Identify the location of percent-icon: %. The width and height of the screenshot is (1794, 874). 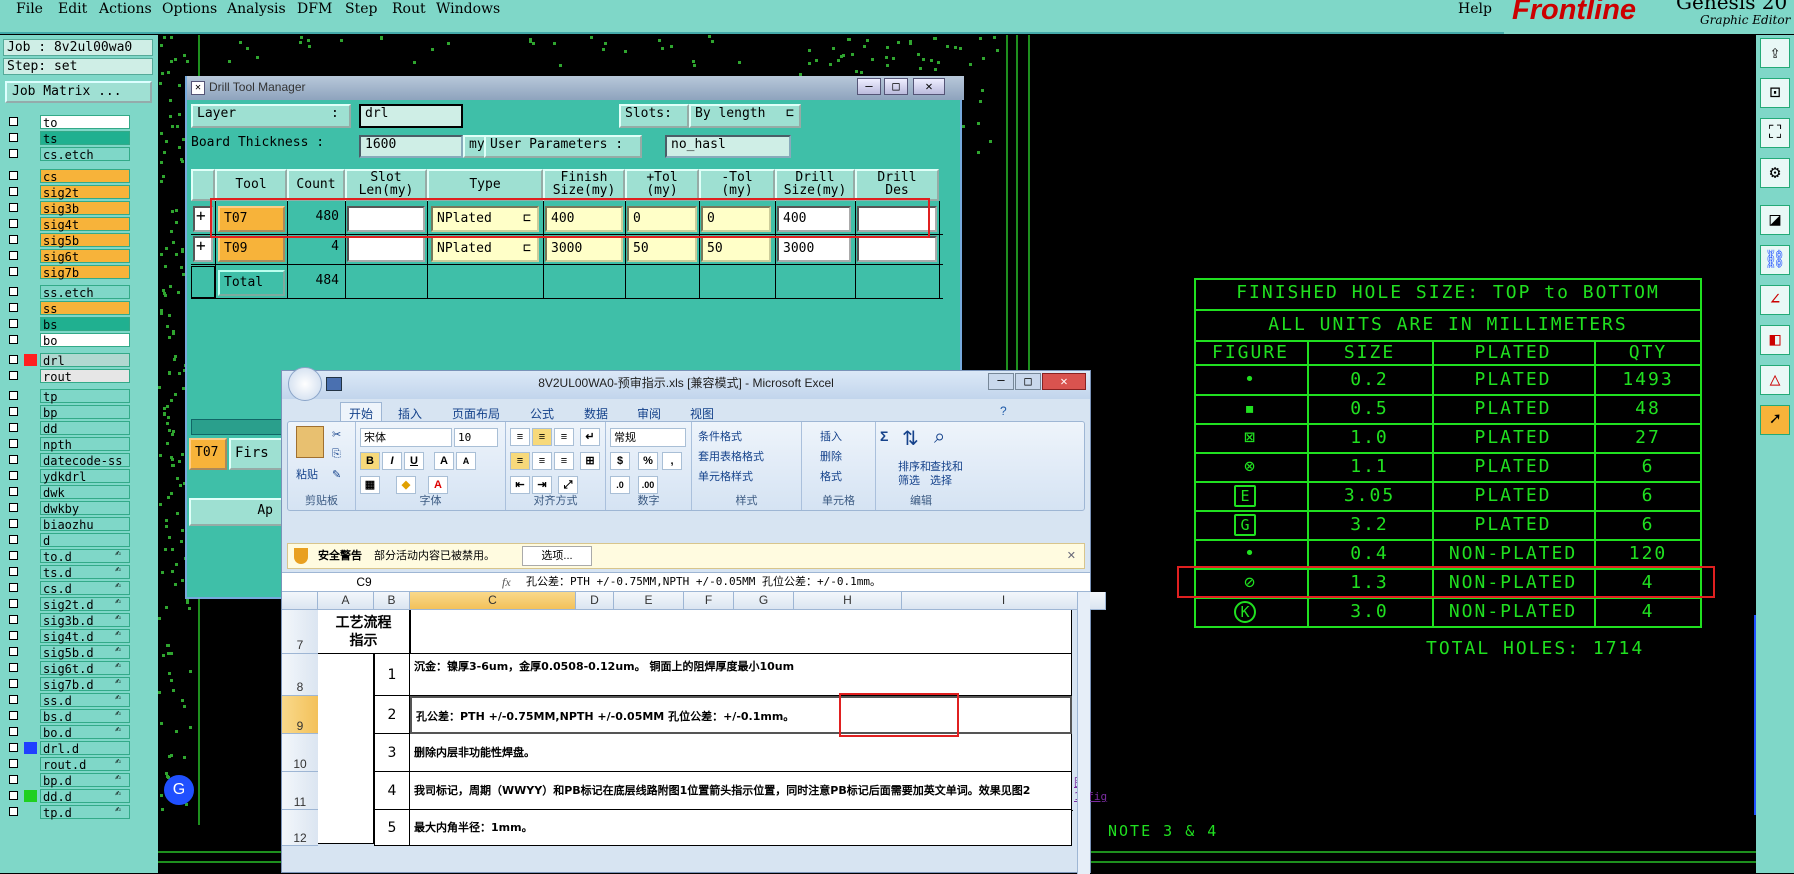
(648, 461).